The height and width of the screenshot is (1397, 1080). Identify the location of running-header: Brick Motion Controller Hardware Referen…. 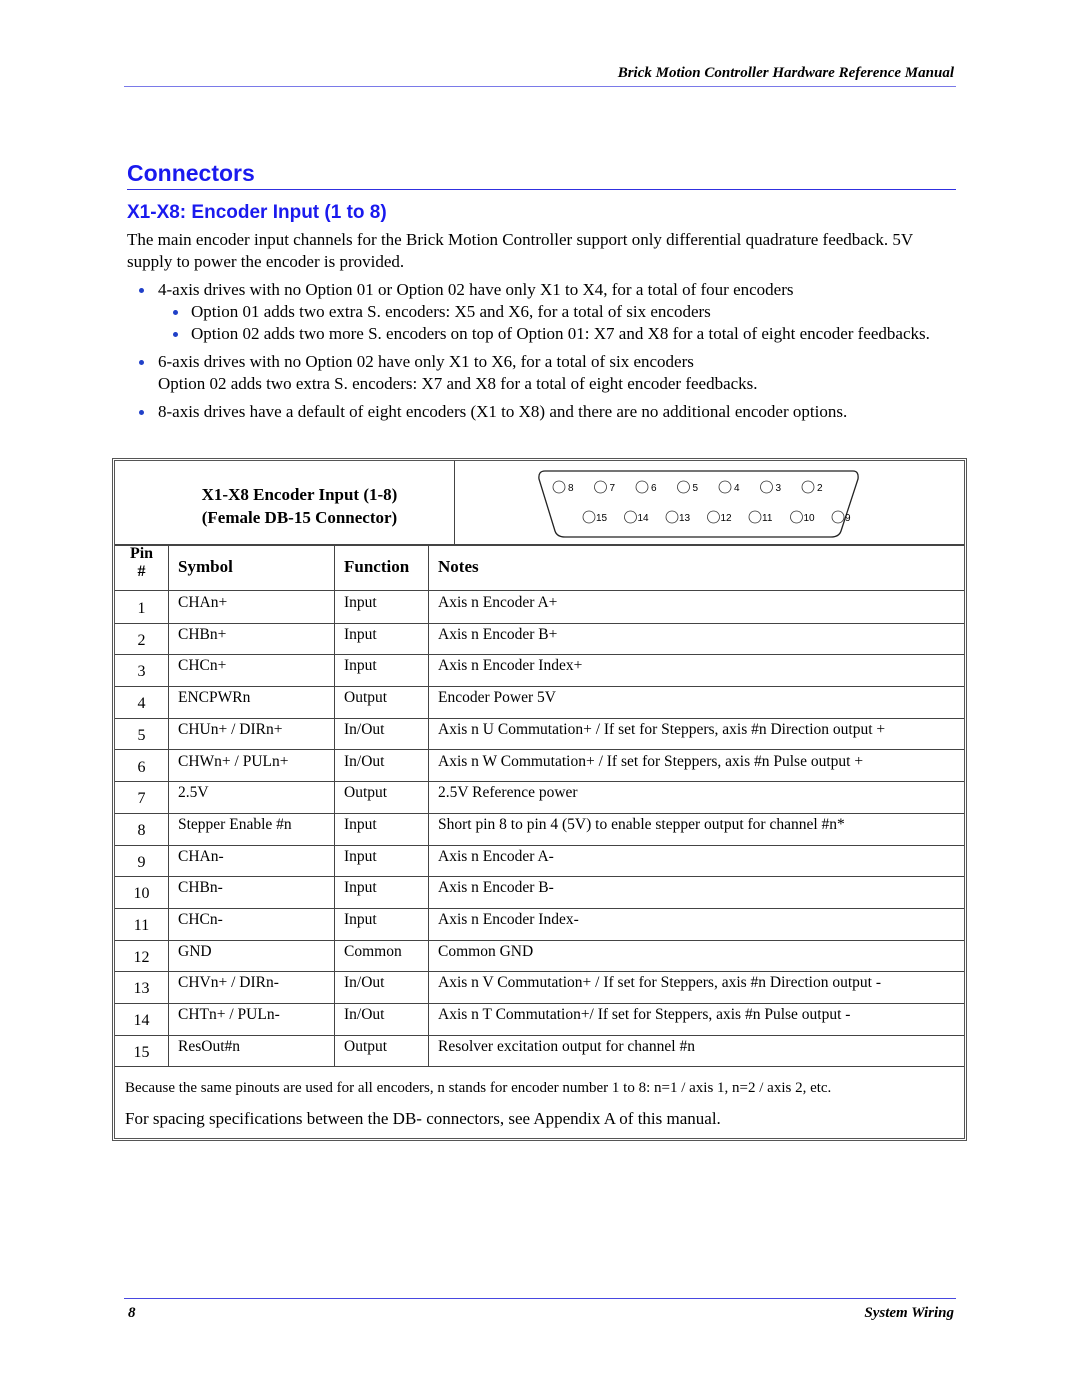
(540, 74).